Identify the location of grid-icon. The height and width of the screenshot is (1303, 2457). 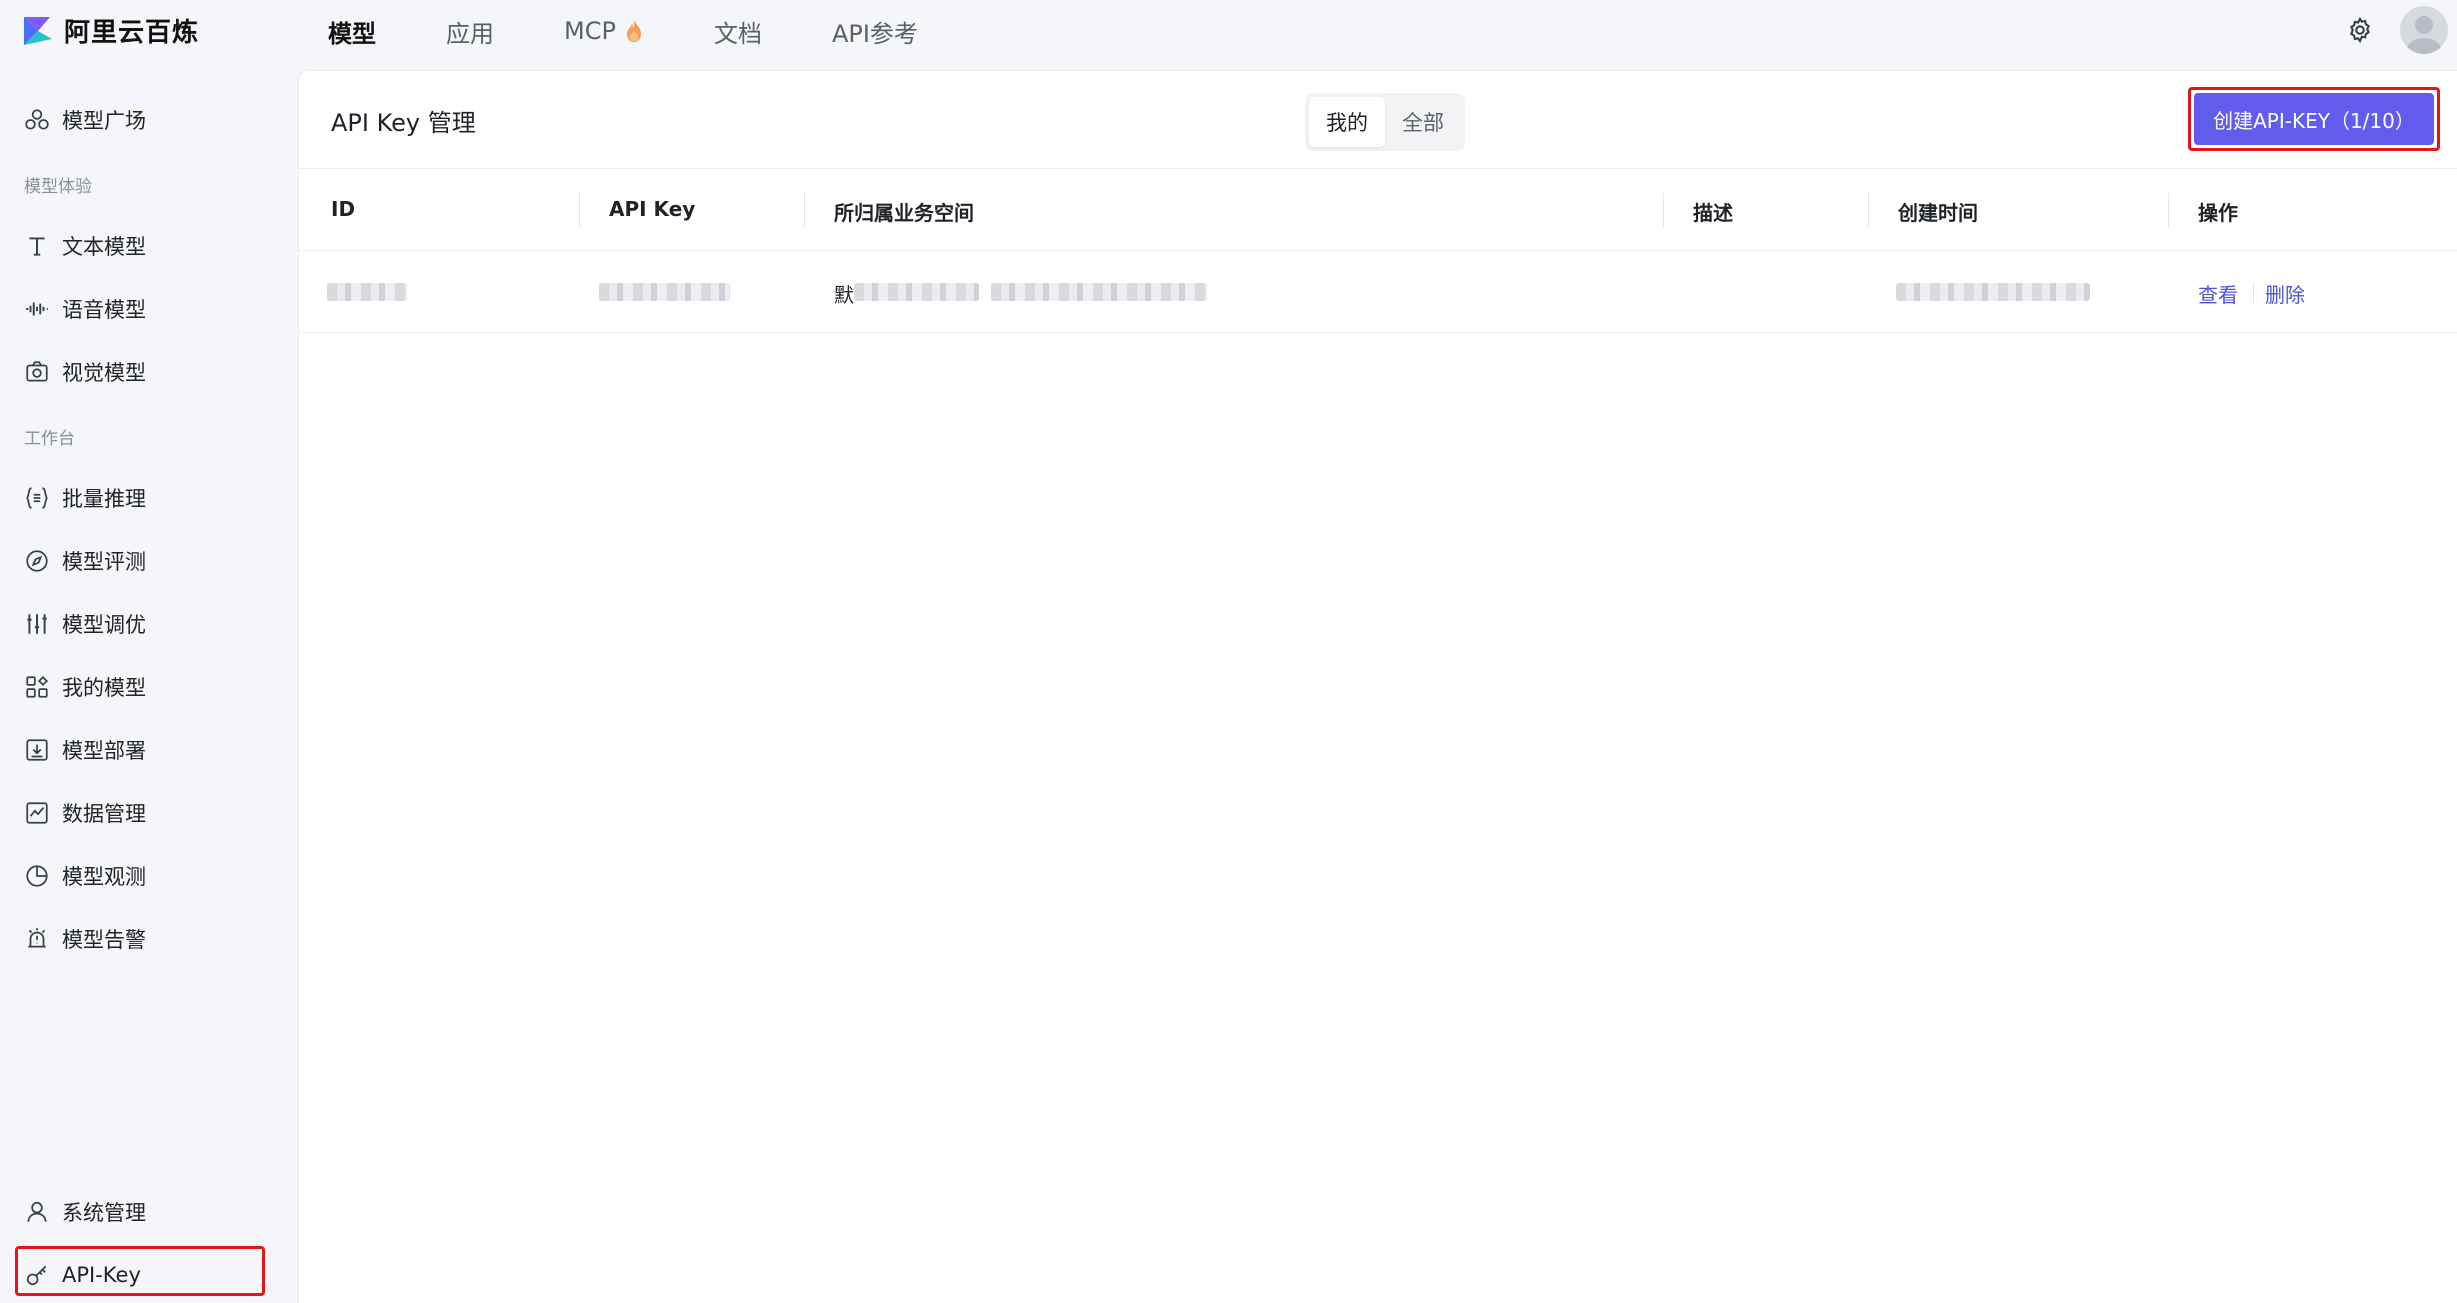
(37, 687).